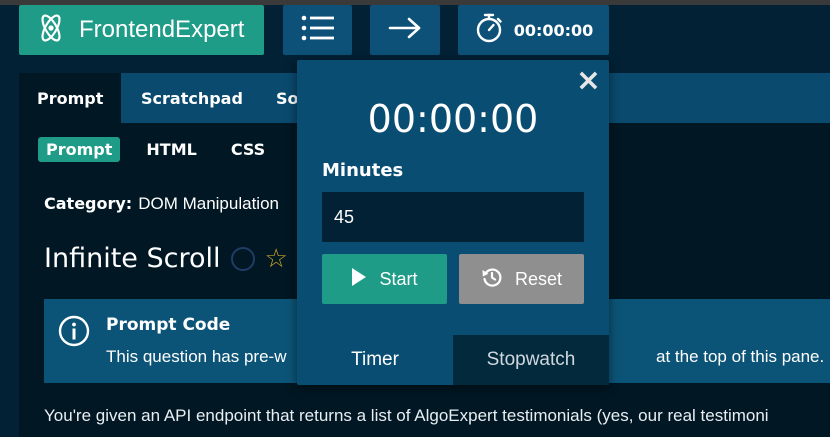  What do you see at coordinates (196, 356) in the screenshot?
I see `notice-text: This question has pre-w` at bounding box center [196, 356].